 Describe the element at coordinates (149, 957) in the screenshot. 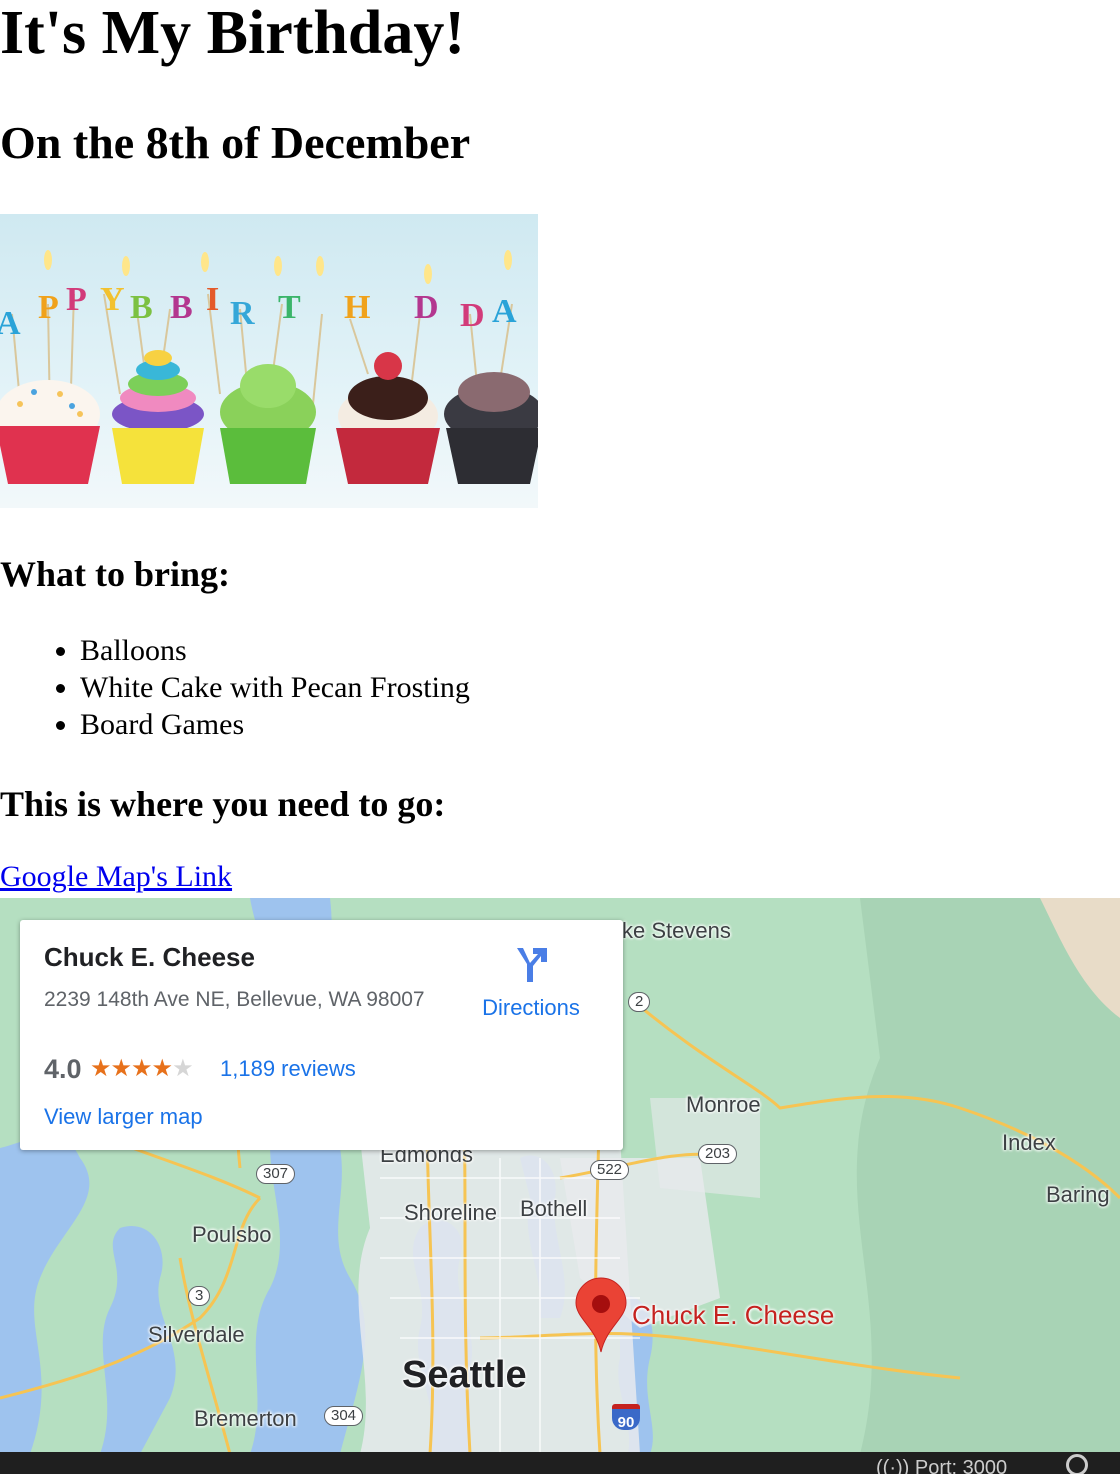

I see `place-name: Chuck E. Cheese` at that location.